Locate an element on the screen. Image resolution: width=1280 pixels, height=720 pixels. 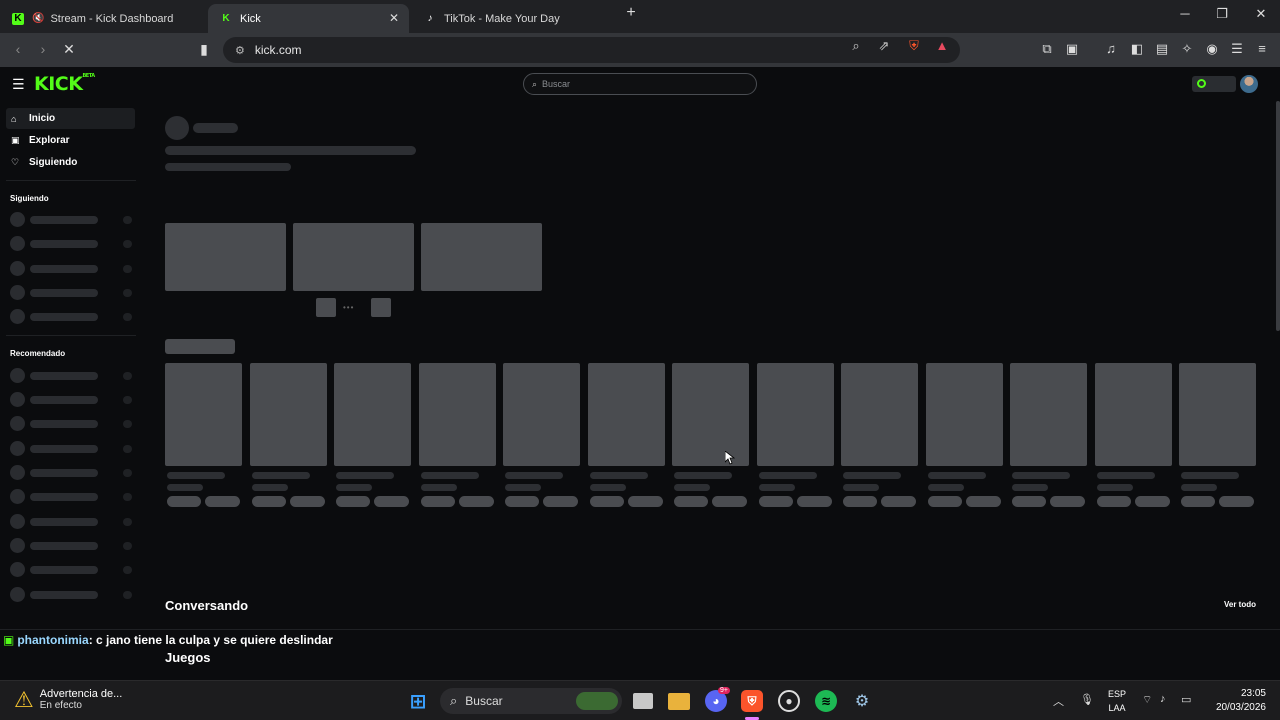
site-settings-icon: ⚙ is located at coordinates (240, 50).